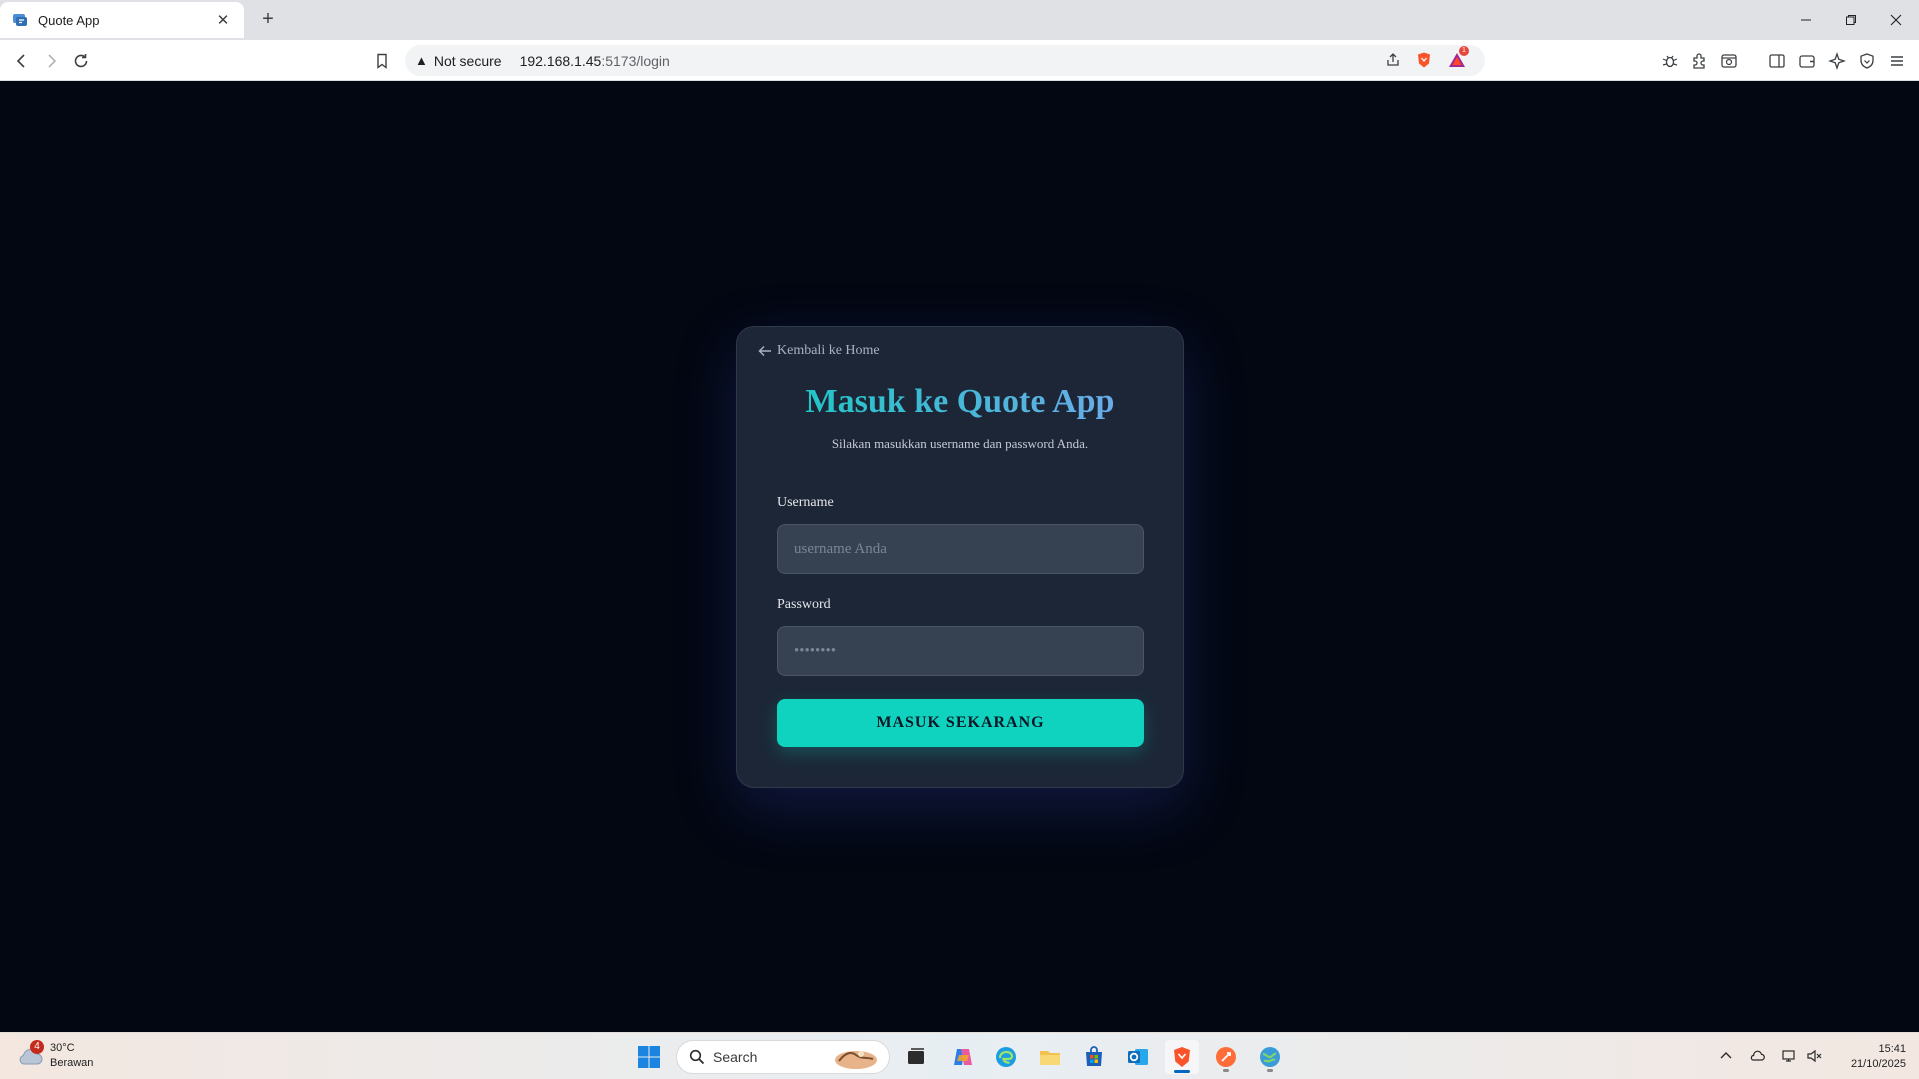  Describe the element at coordinates (1897, 61) in the screenshot. I see `menu-icon` at that location.